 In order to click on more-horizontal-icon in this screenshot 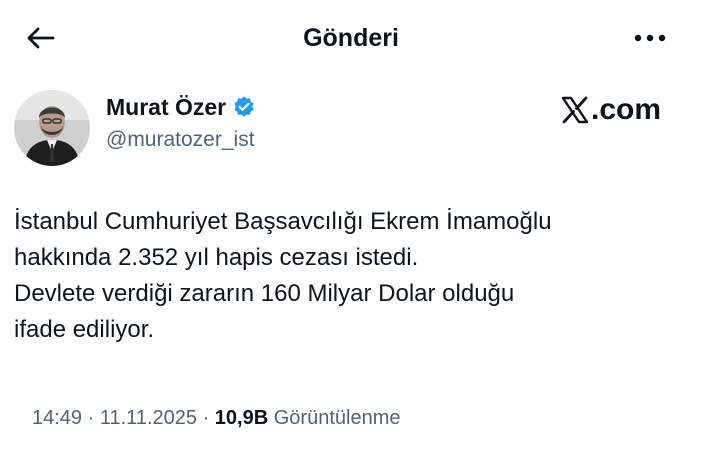, I will do `click(650, 38)`.